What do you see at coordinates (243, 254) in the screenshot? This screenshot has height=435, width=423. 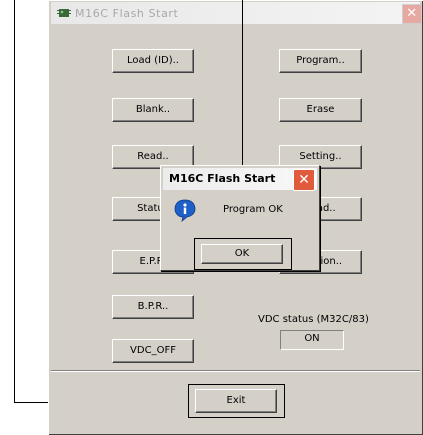 I see `ok-highlight-box` at bounding box center [243, 254].